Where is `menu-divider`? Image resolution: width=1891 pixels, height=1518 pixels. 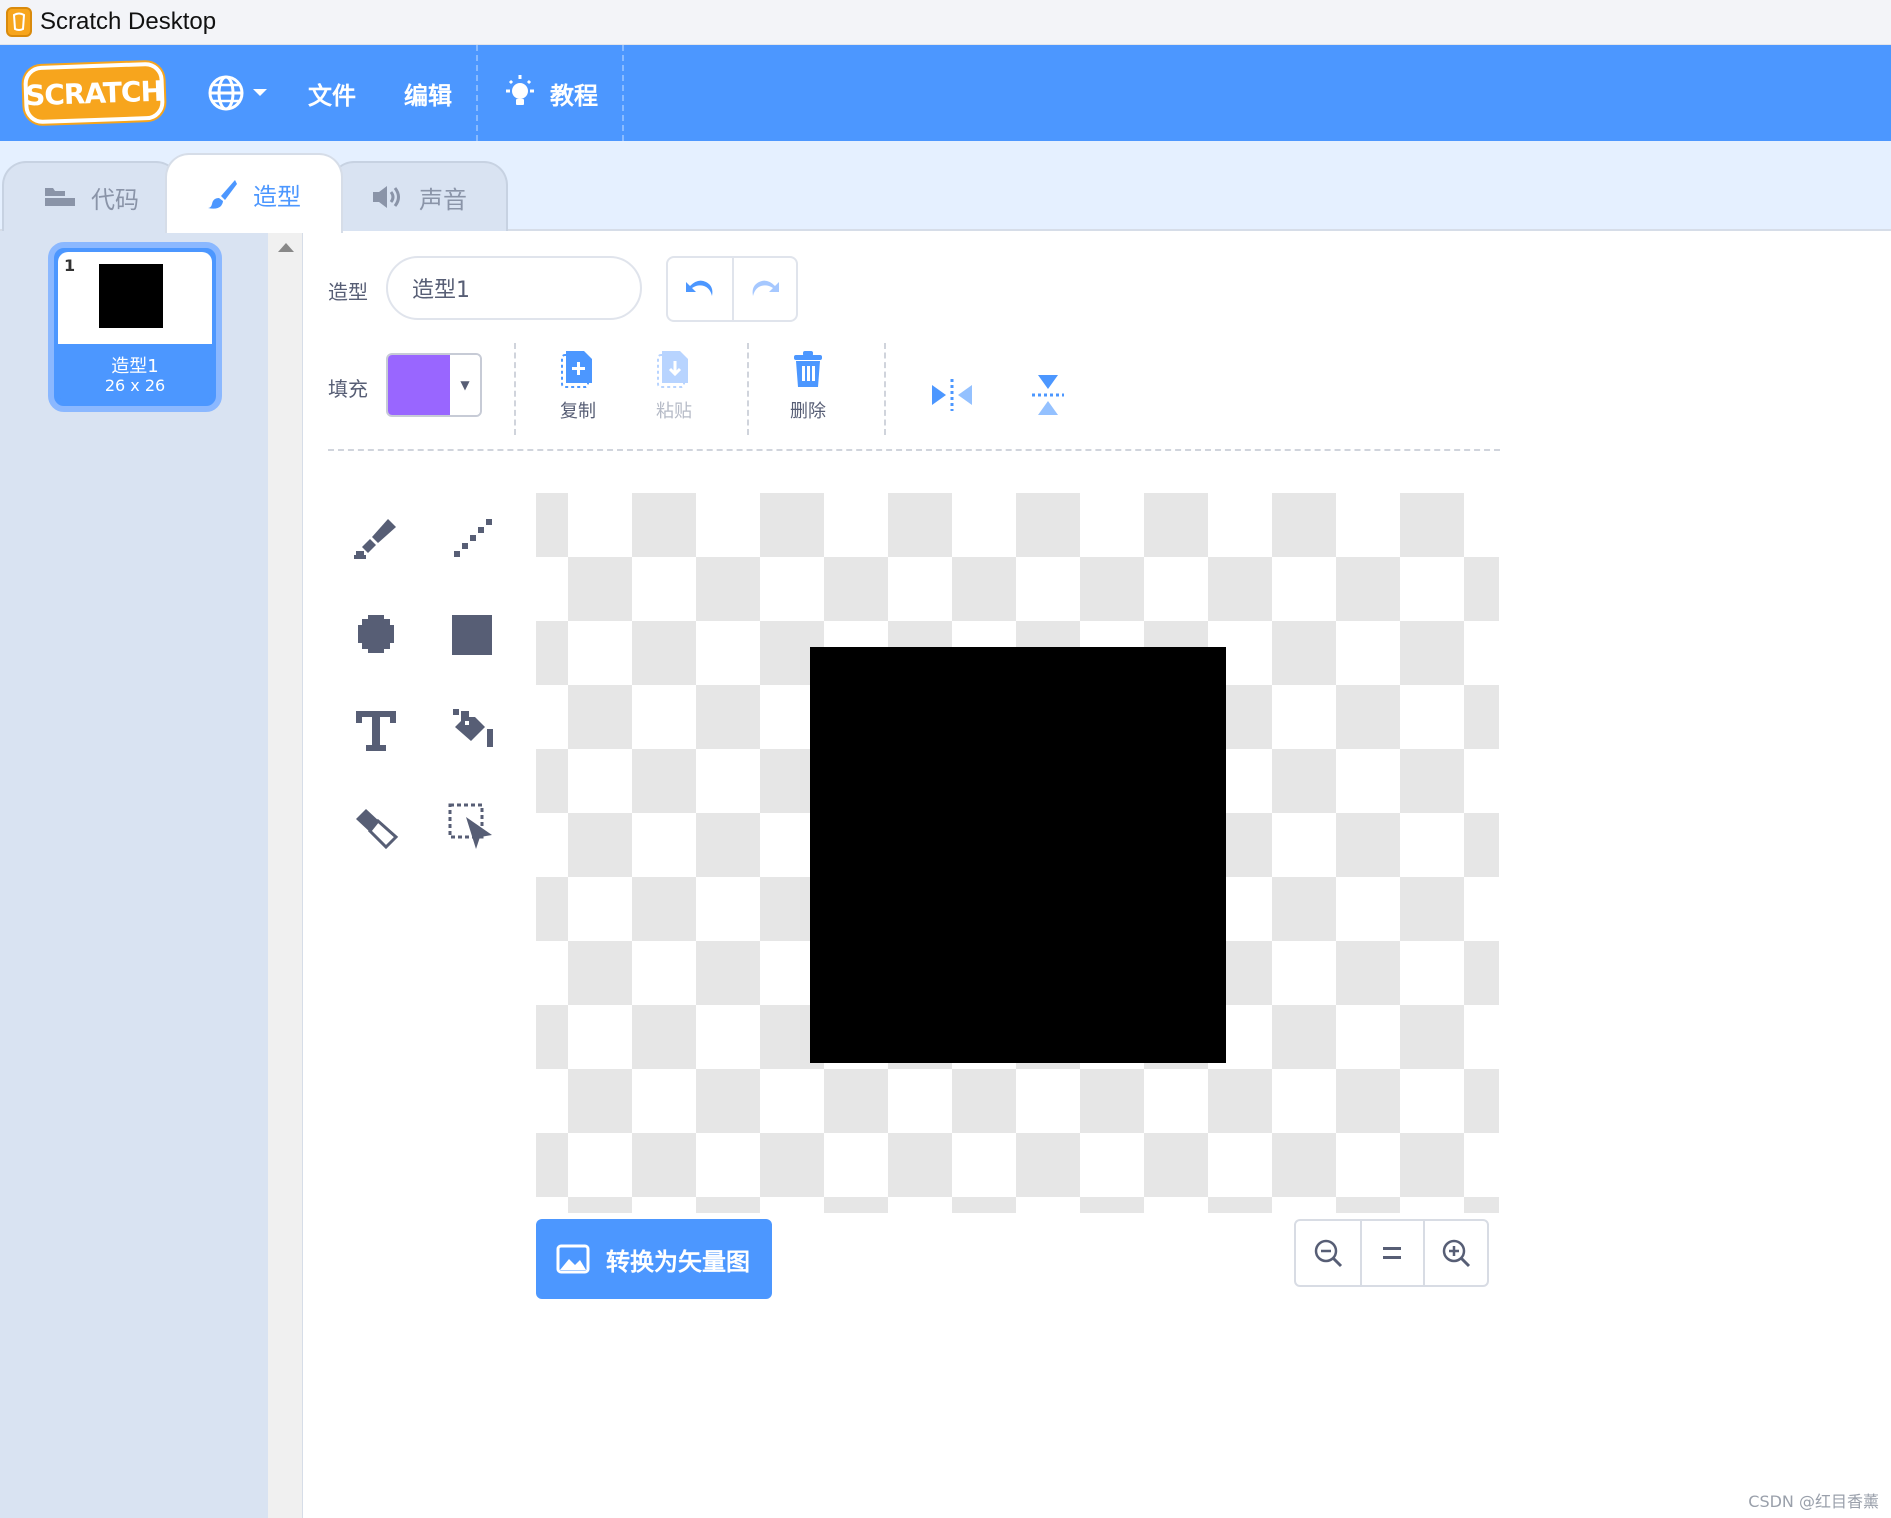 menu-divider is located at coordinates (623, 93).